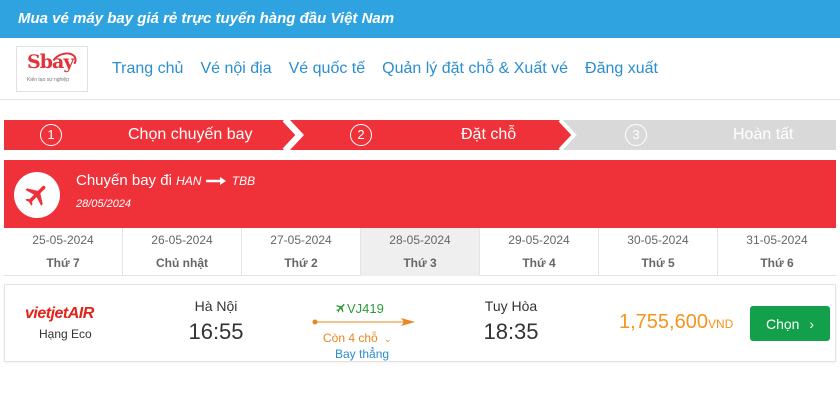 The image size is (840, 404). Describe the element at coordinates (363, 322) in the screenshot. I see `flight-path-icon` at that location.